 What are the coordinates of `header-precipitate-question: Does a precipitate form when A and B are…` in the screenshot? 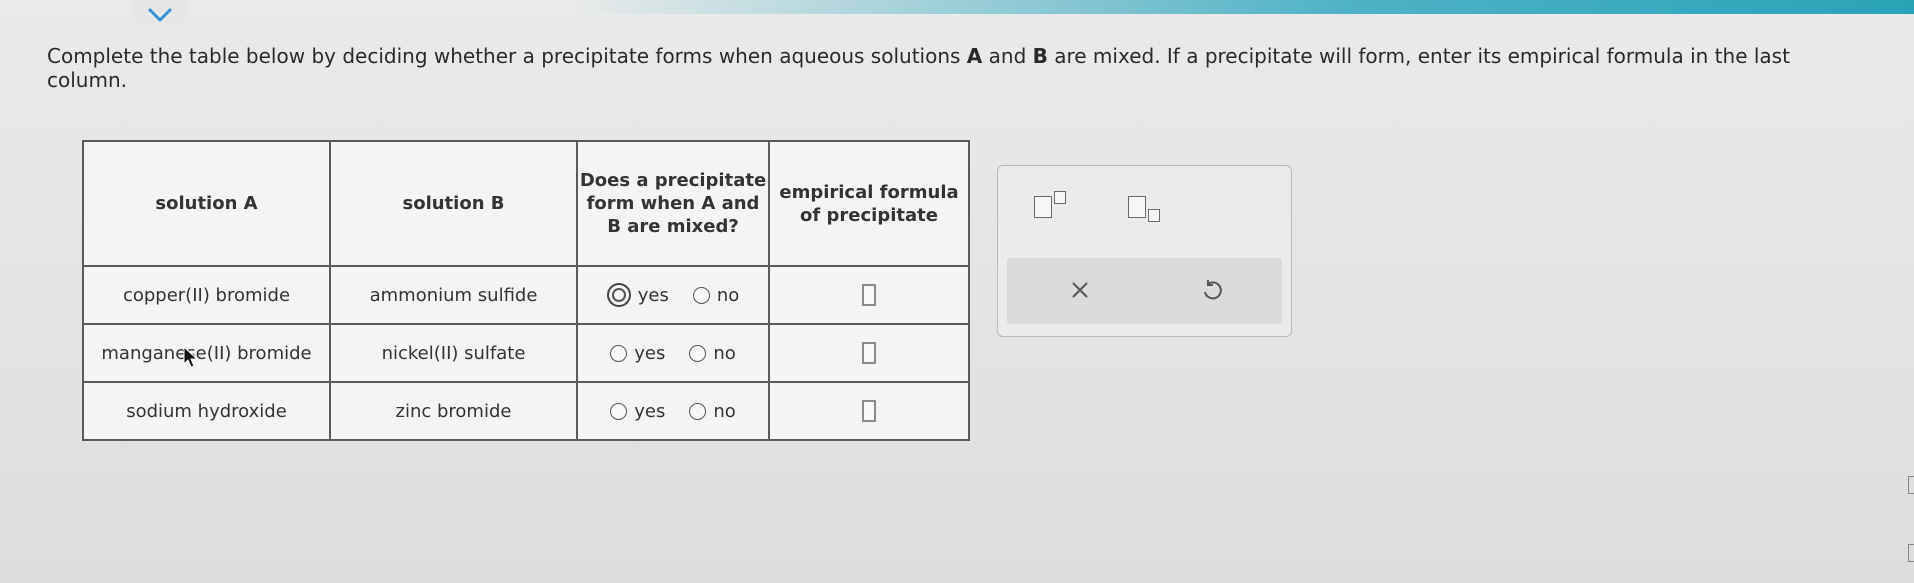 It's located at (673, 203).